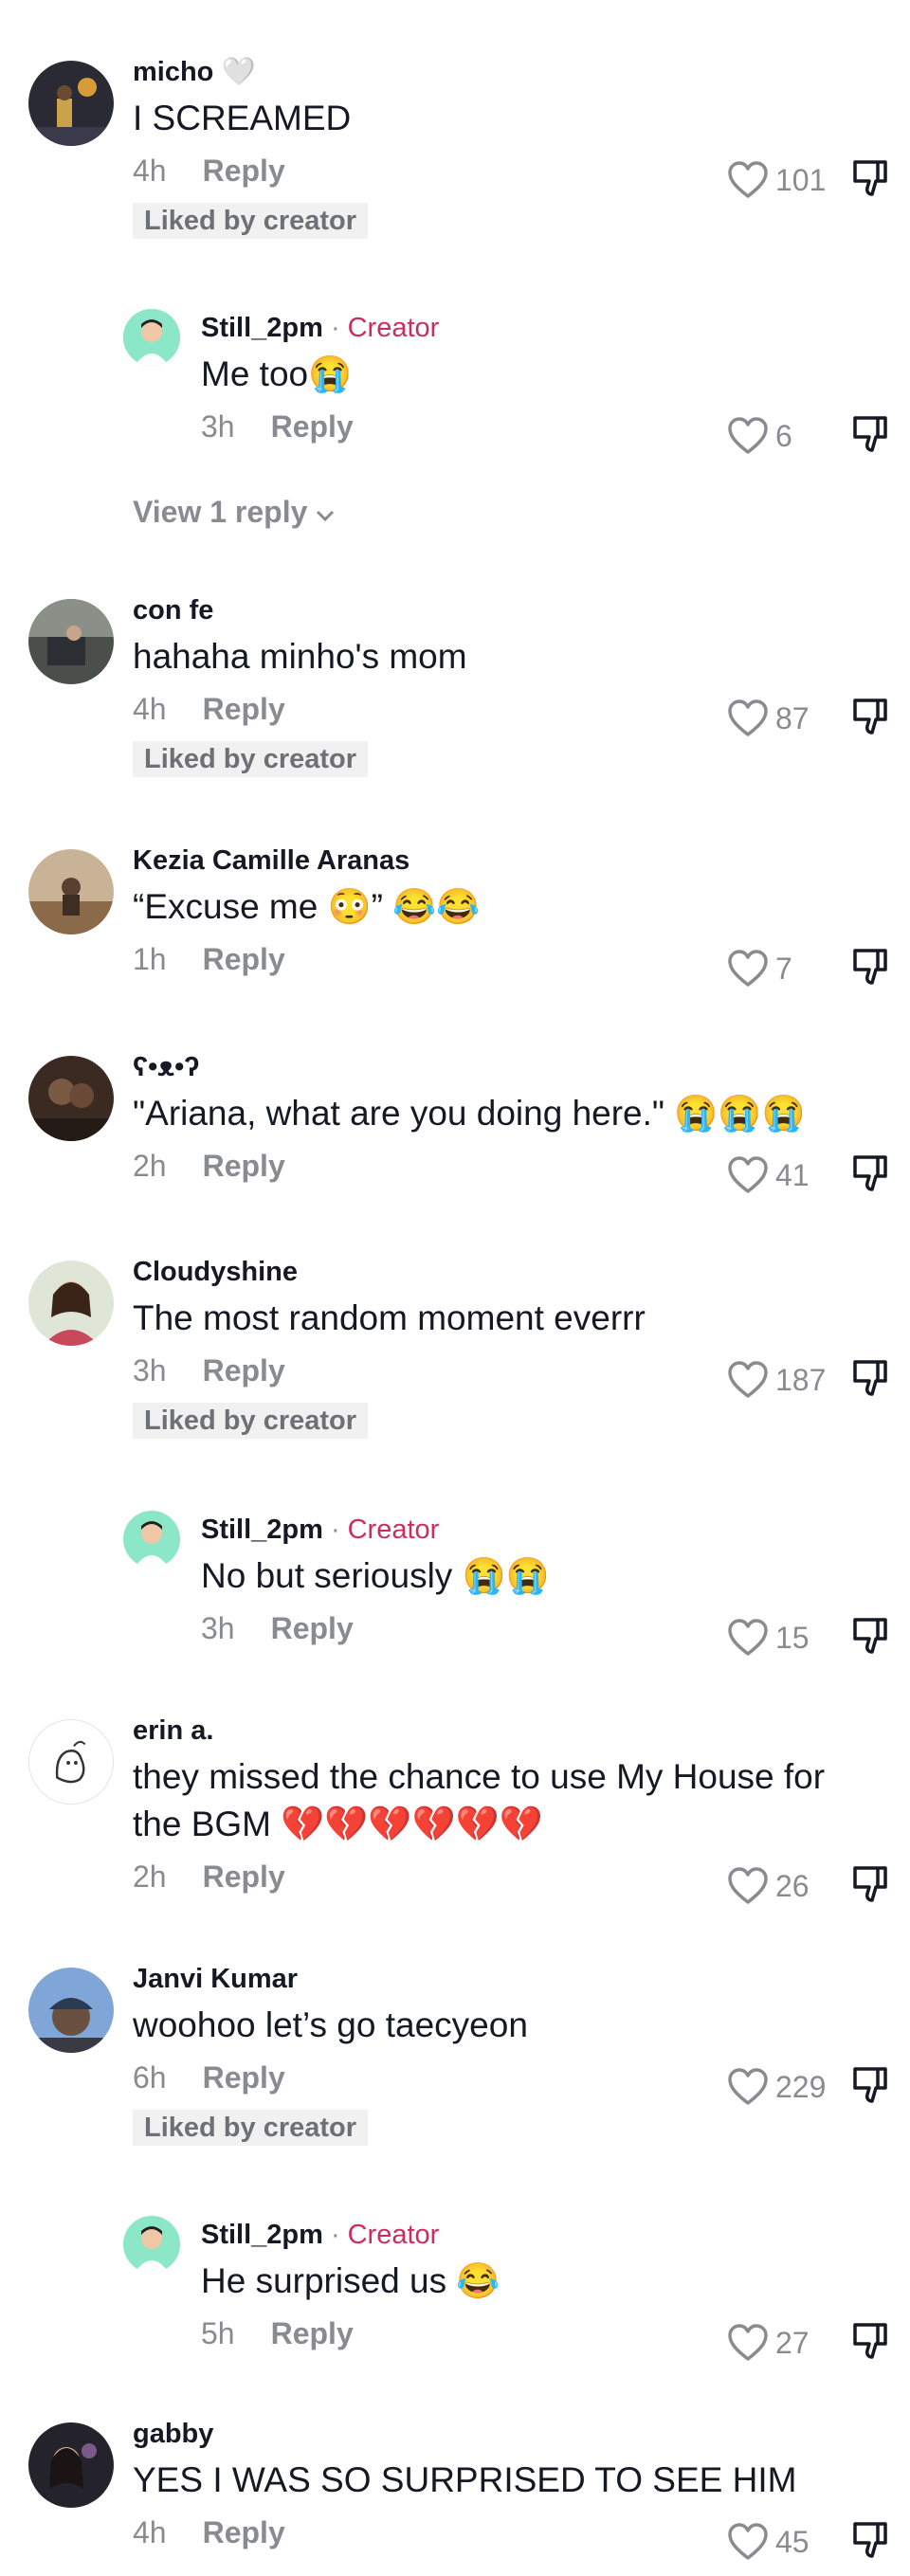  Describe the element at coordinates (787, 2343) in the screenshot. I see `like-button: 27` at that location.